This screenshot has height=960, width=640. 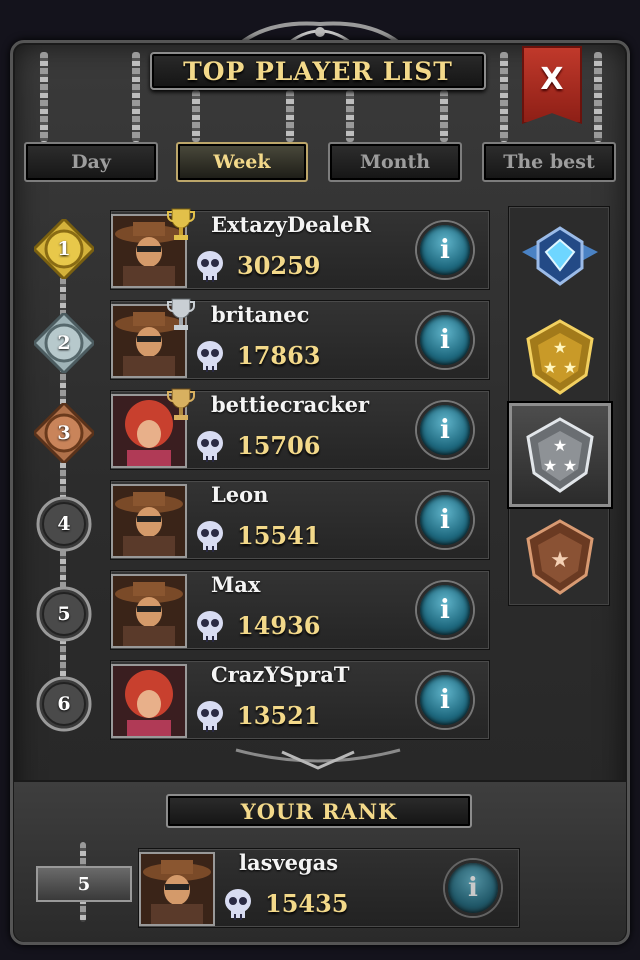 I want to click on player-score: 15706, so click(x=279, y=445).